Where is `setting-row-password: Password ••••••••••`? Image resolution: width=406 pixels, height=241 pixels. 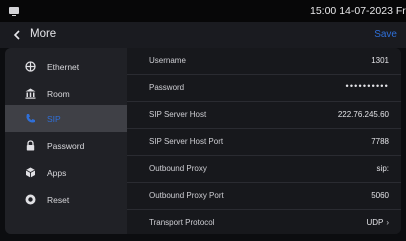
setting-row-password: Password •••••••••• is located at coordinates (264, 88).